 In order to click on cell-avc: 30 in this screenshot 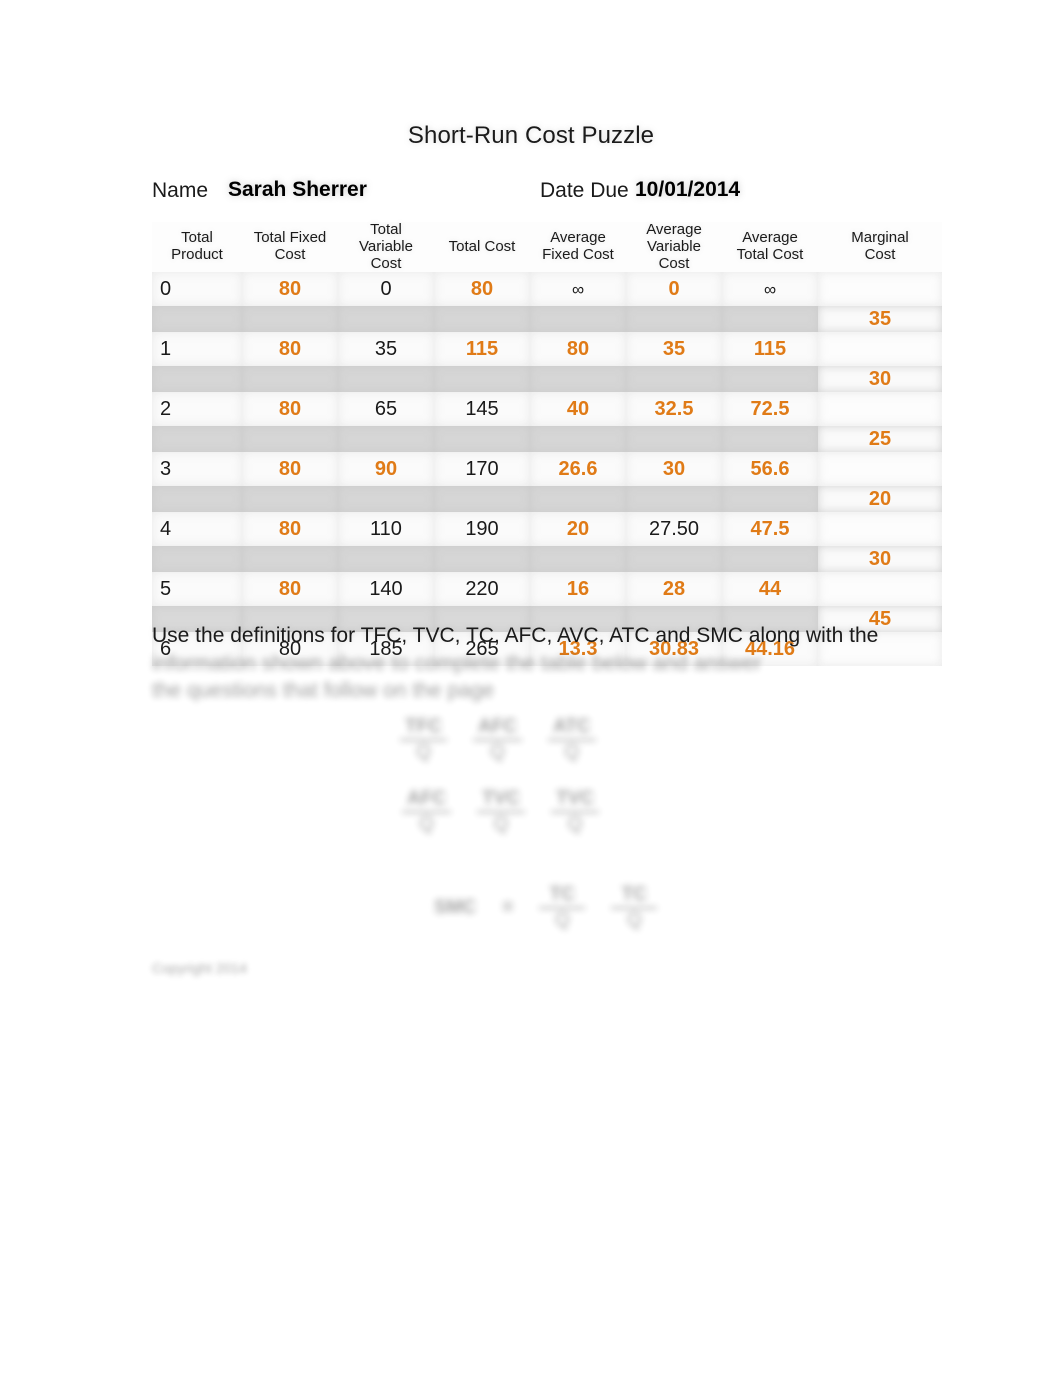, I will do `click(674, 469)`.